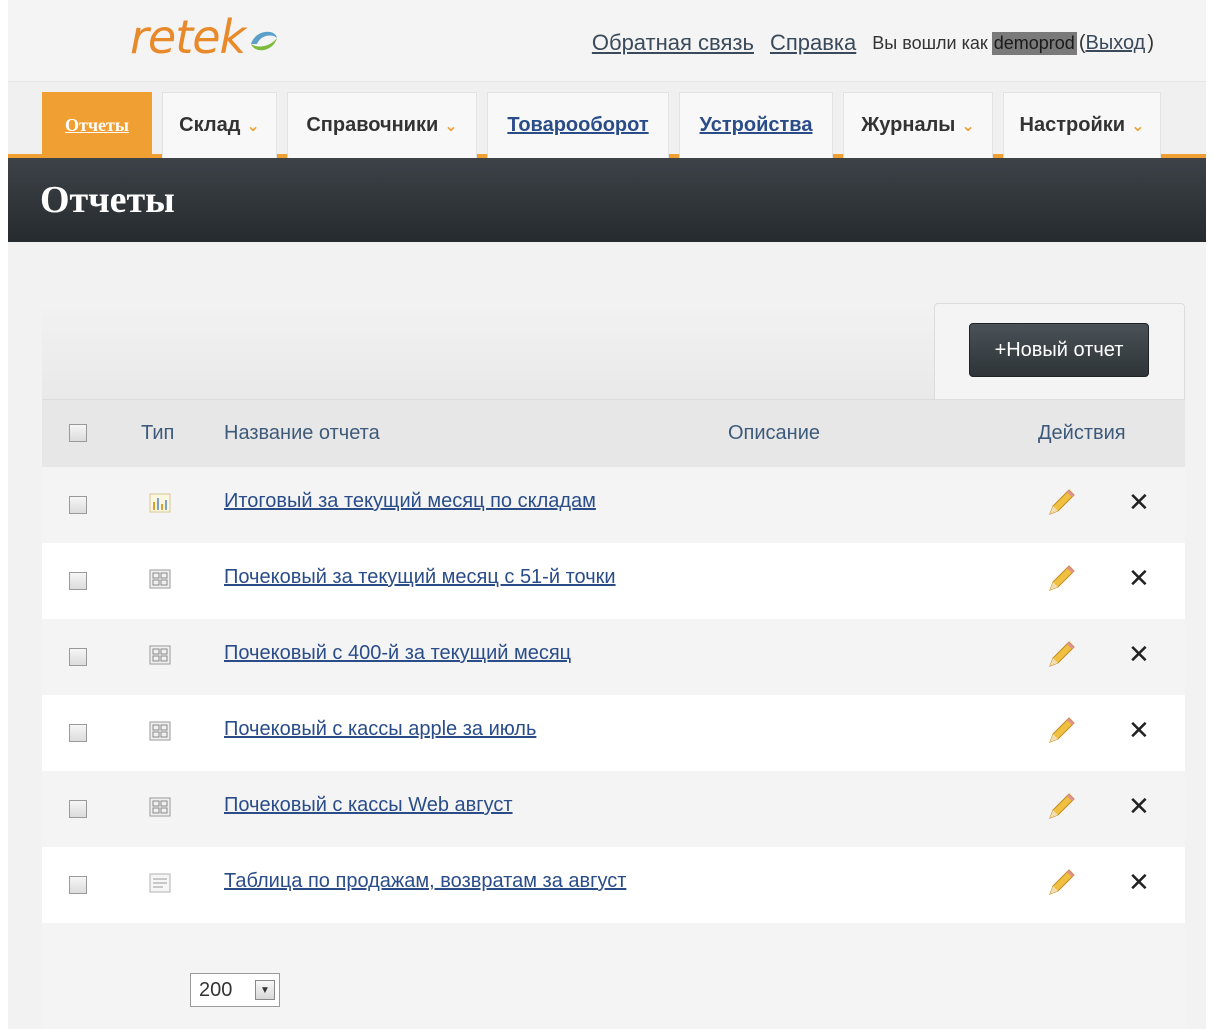 Image resolution: width=1214 pixels, height=1029 pixels. I want to click on page-size-value: 200, so click(216, 989).